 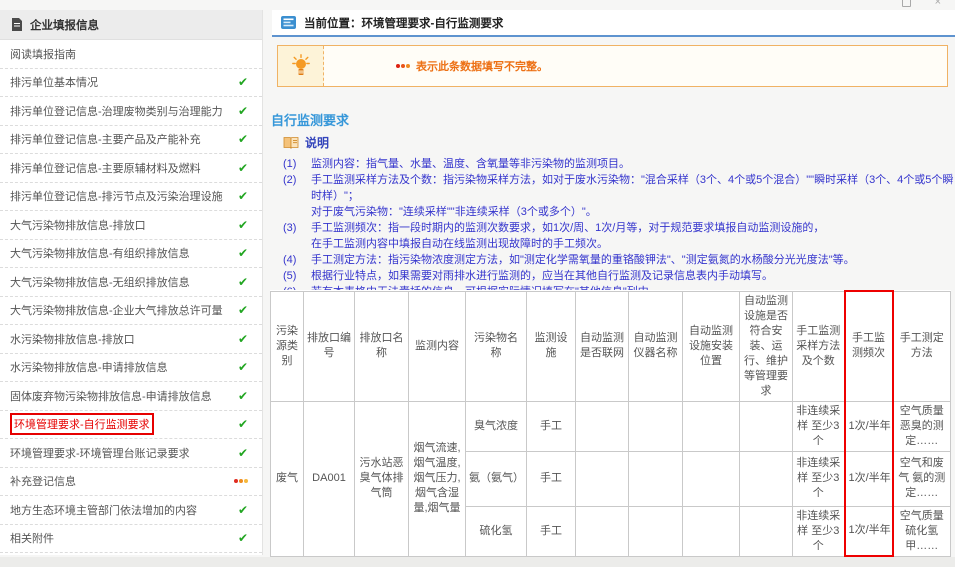 I want to click on sidebar-item: 大气污染物排放信息-有组织排放信息 ✔, so click(x=131, y=254).